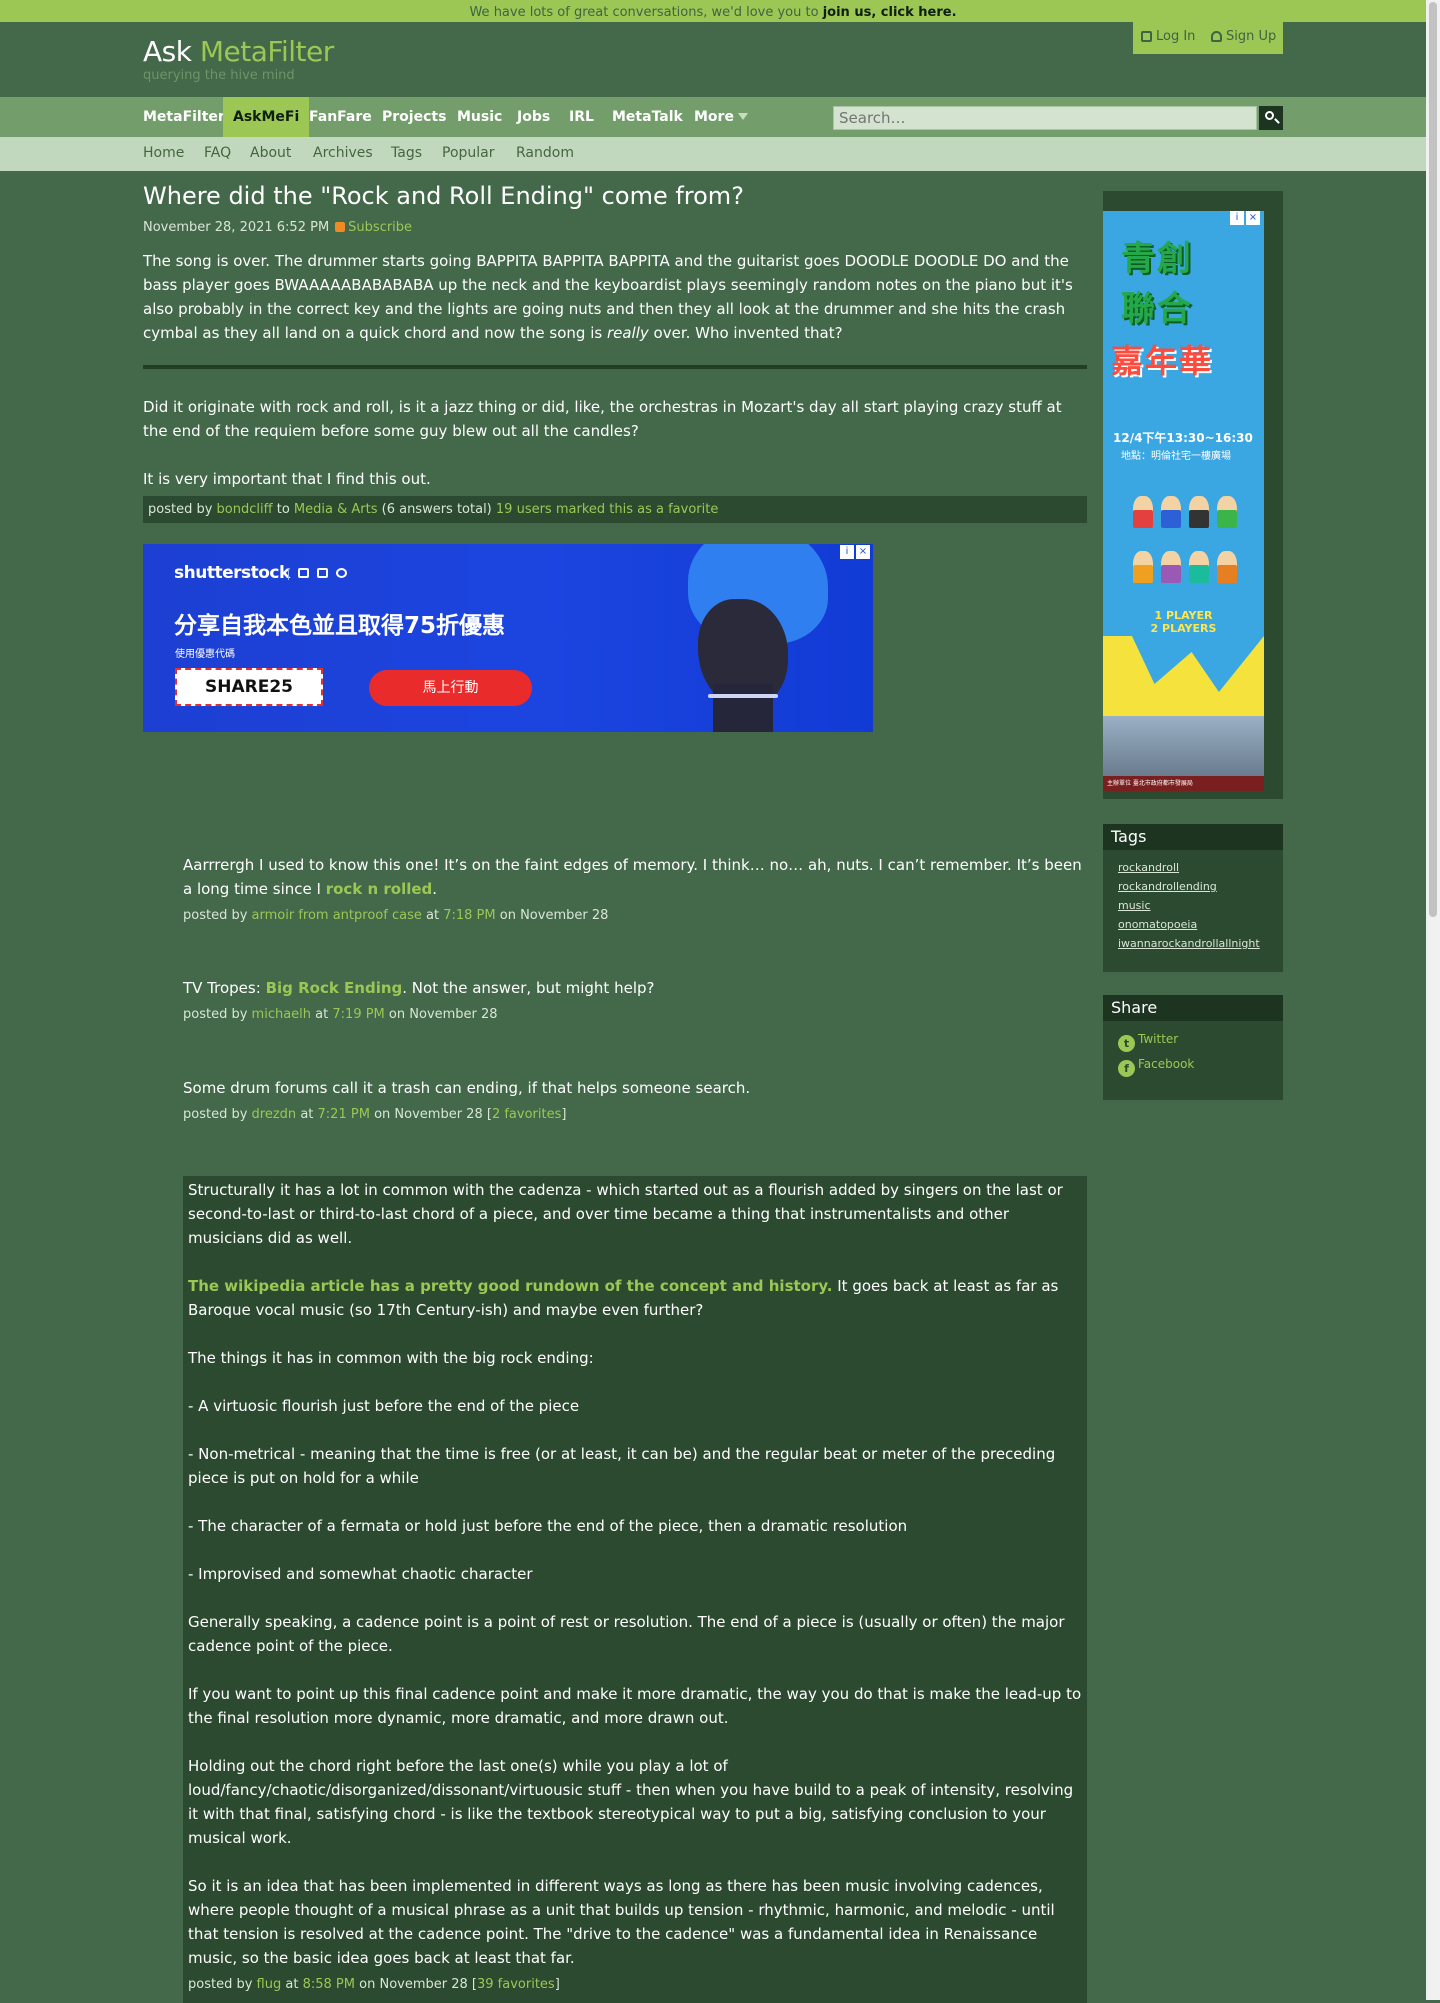  I want to click on twitter-icon: t, so click(1126, 1043).